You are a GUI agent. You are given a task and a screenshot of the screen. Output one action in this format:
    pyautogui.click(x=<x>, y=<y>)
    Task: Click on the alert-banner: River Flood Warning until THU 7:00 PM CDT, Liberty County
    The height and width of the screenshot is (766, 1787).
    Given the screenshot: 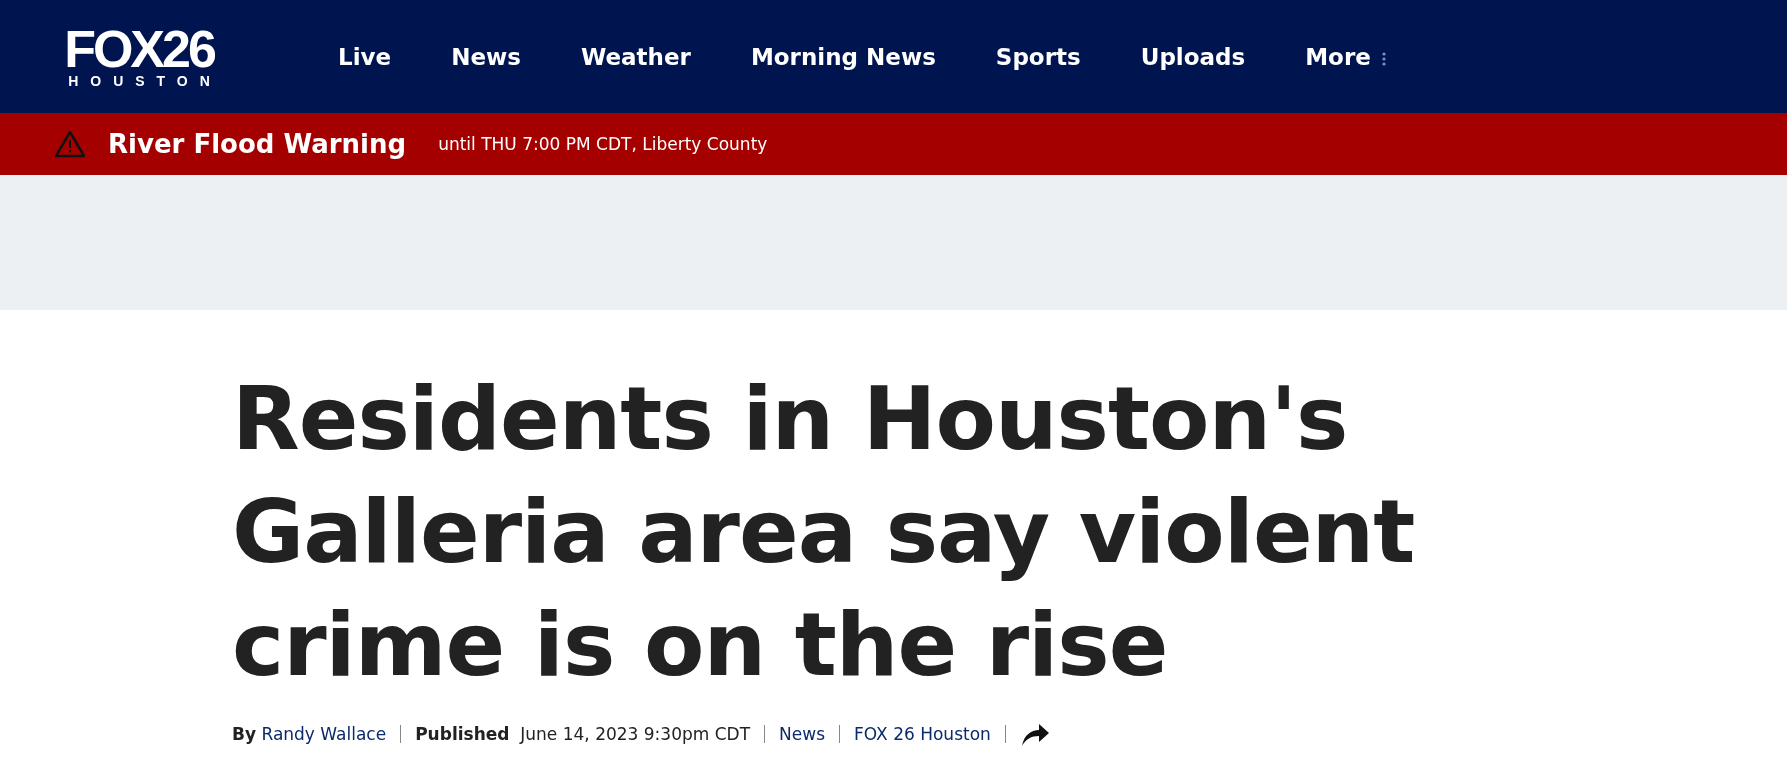 What is the action you would take?
    pyautogui.click(x=893, y=144)
    